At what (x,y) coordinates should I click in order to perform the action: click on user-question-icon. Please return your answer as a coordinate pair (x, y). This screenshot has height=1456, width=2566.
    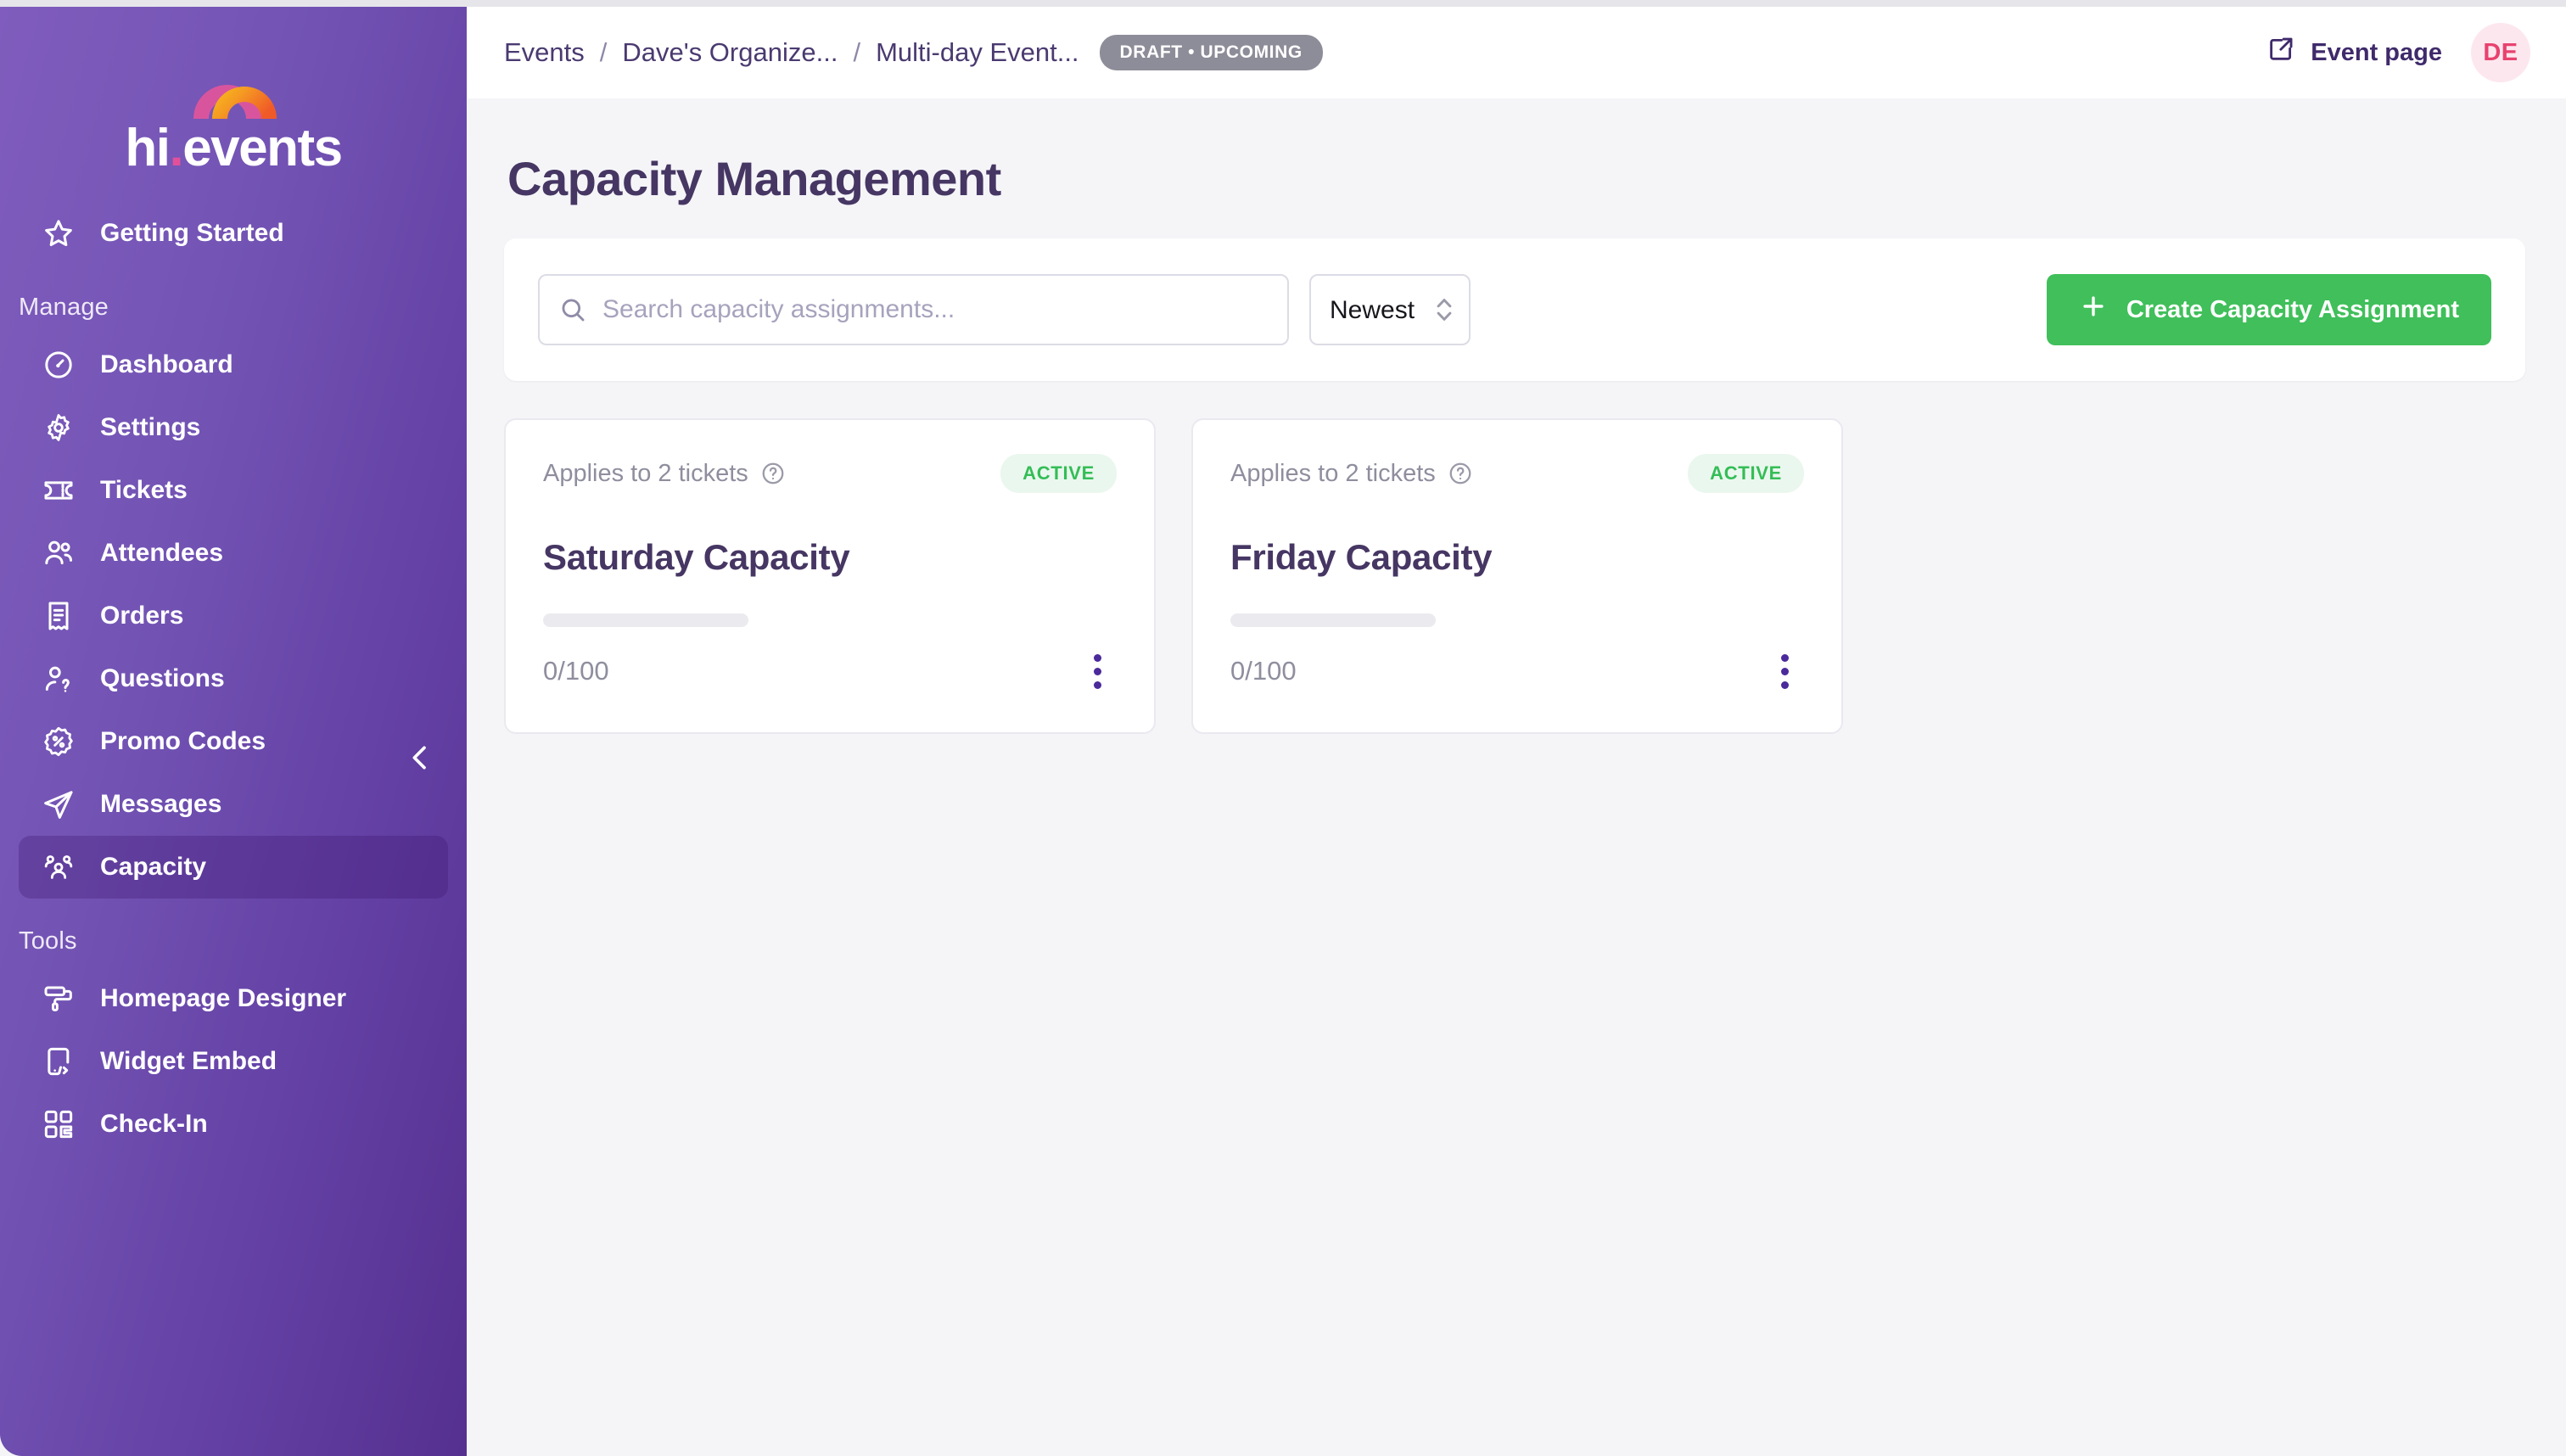
    Looking at the image, I should click on (58, 679).